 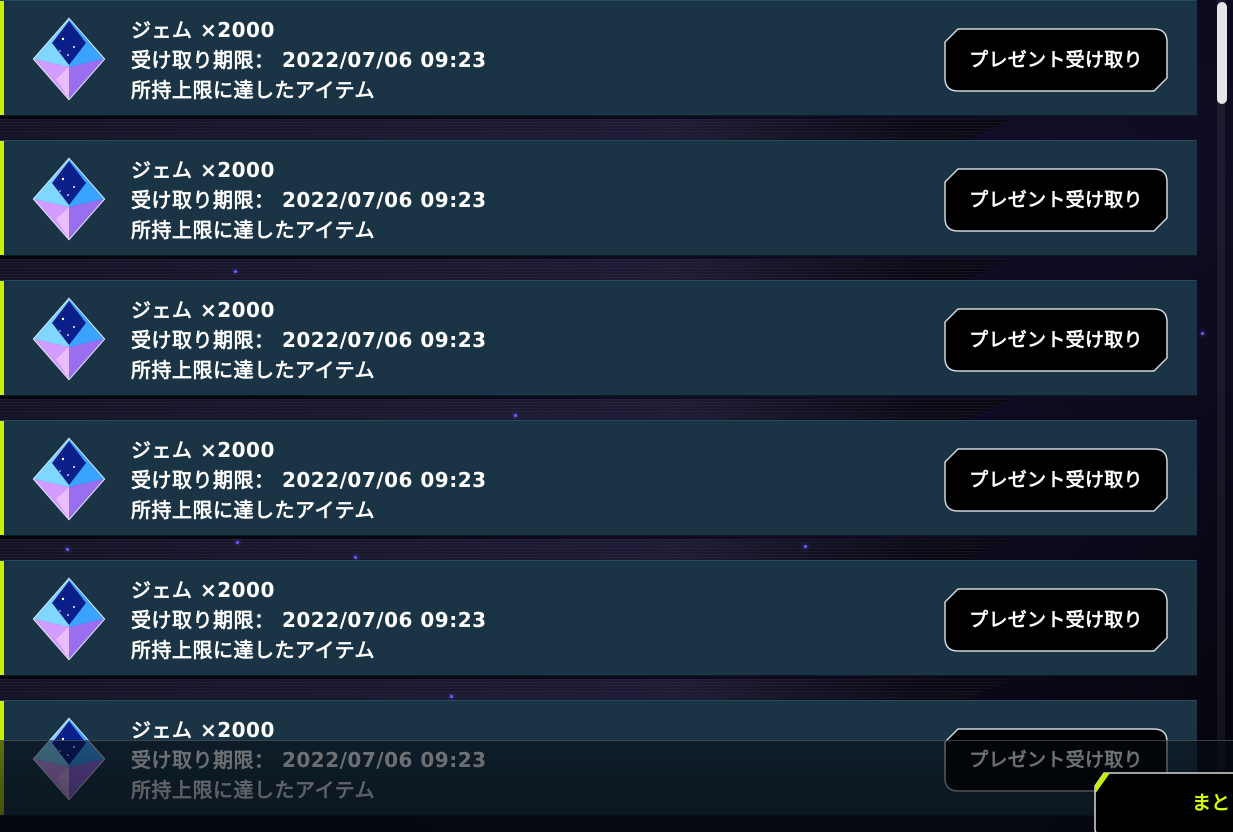 I want to click on scrollbar-thumb, so click(x=1222, y=53).